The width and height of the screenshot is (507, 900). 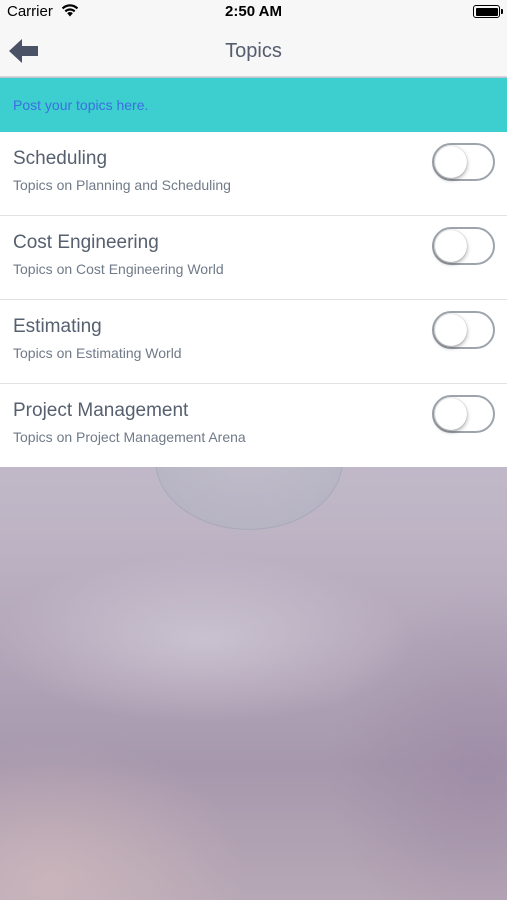 I want to click on toggle-scheduling, so click(x=463, y=162).